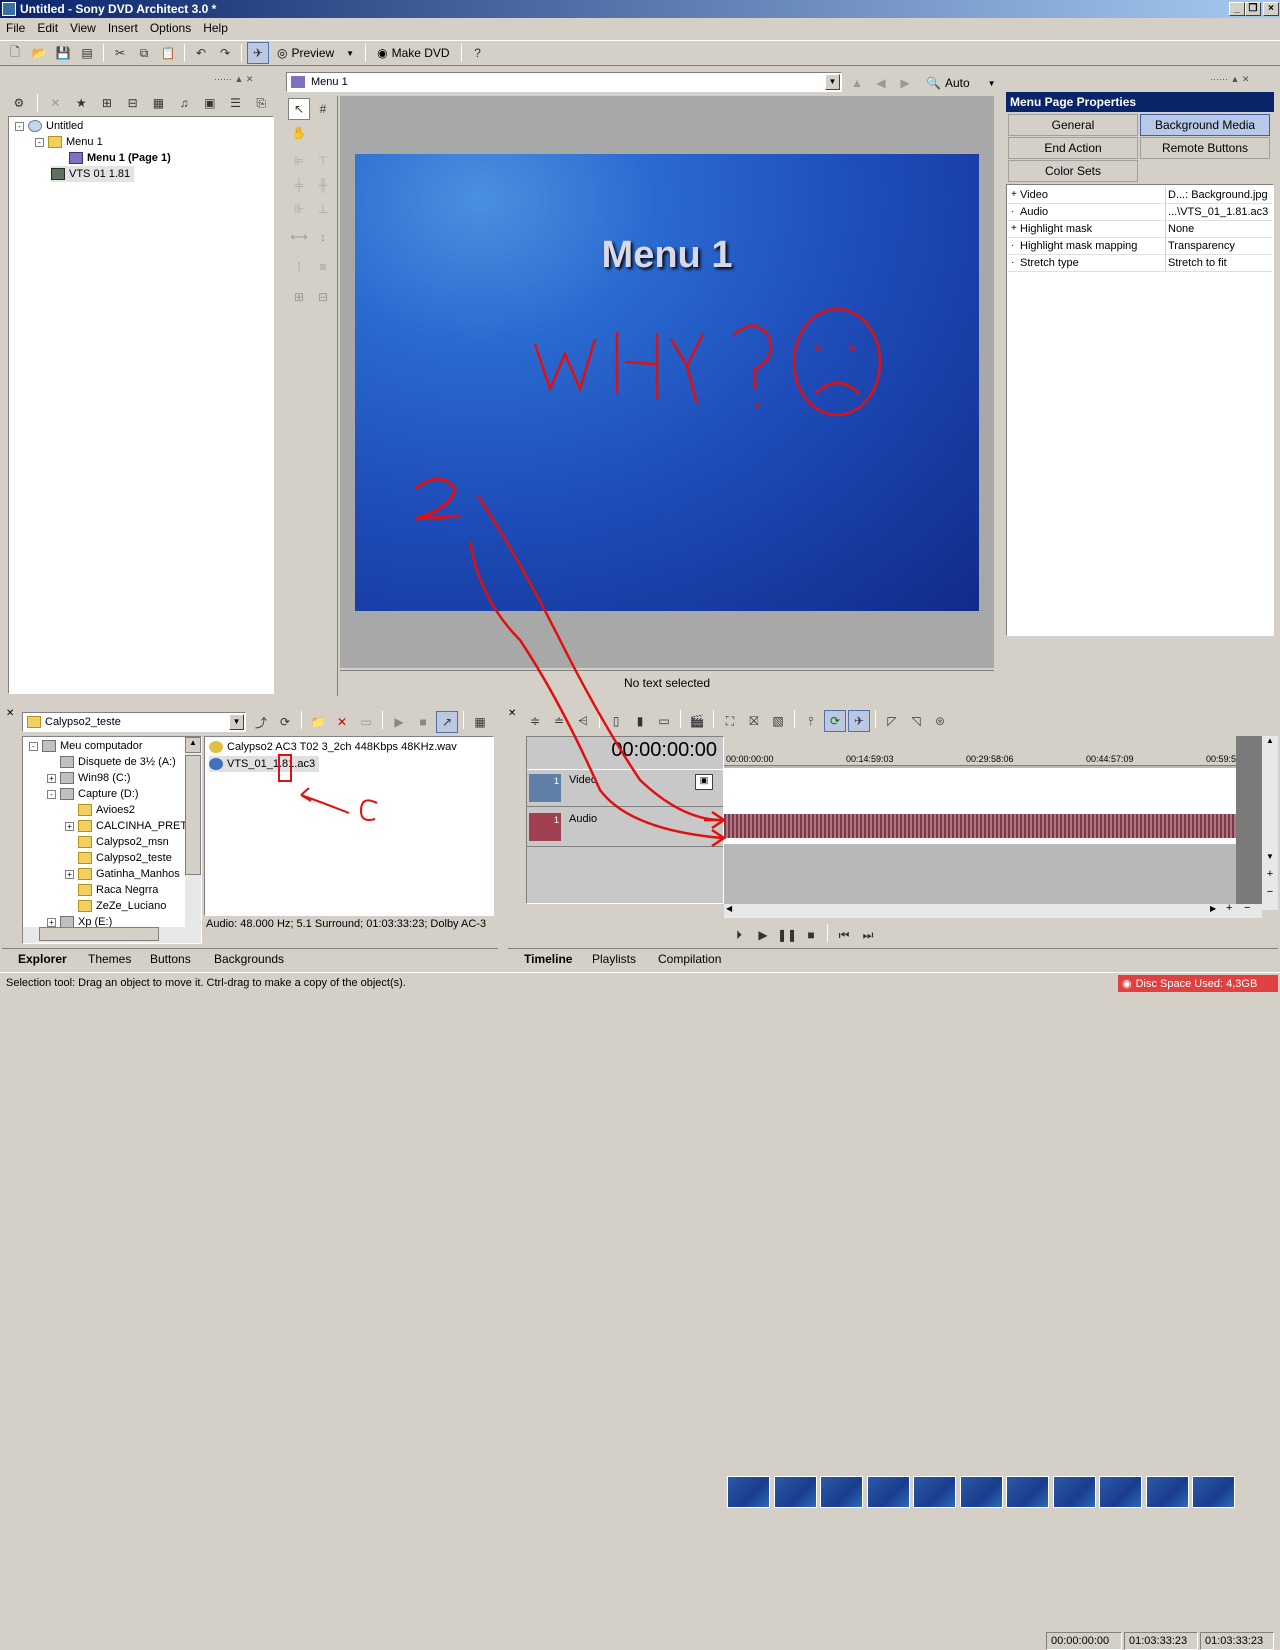 The image size is (1280, 1650). I want to click on selection-start-time: 00:00:00:00, so click(1084, 1641).